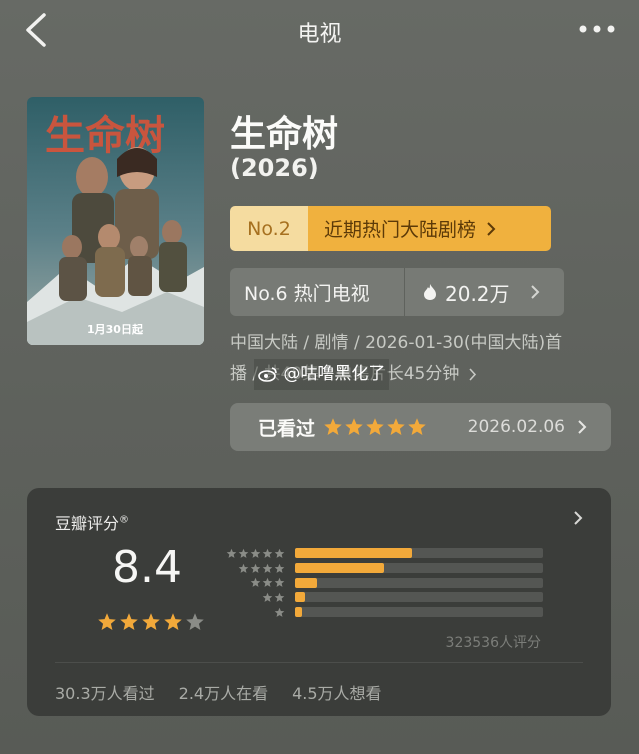 The height and width of the screenshot is (754, 639). What do you see at coordinates (287, 428) in the screenshot?
I see `watched-label: 已看过` at bounding box center [287, 428].